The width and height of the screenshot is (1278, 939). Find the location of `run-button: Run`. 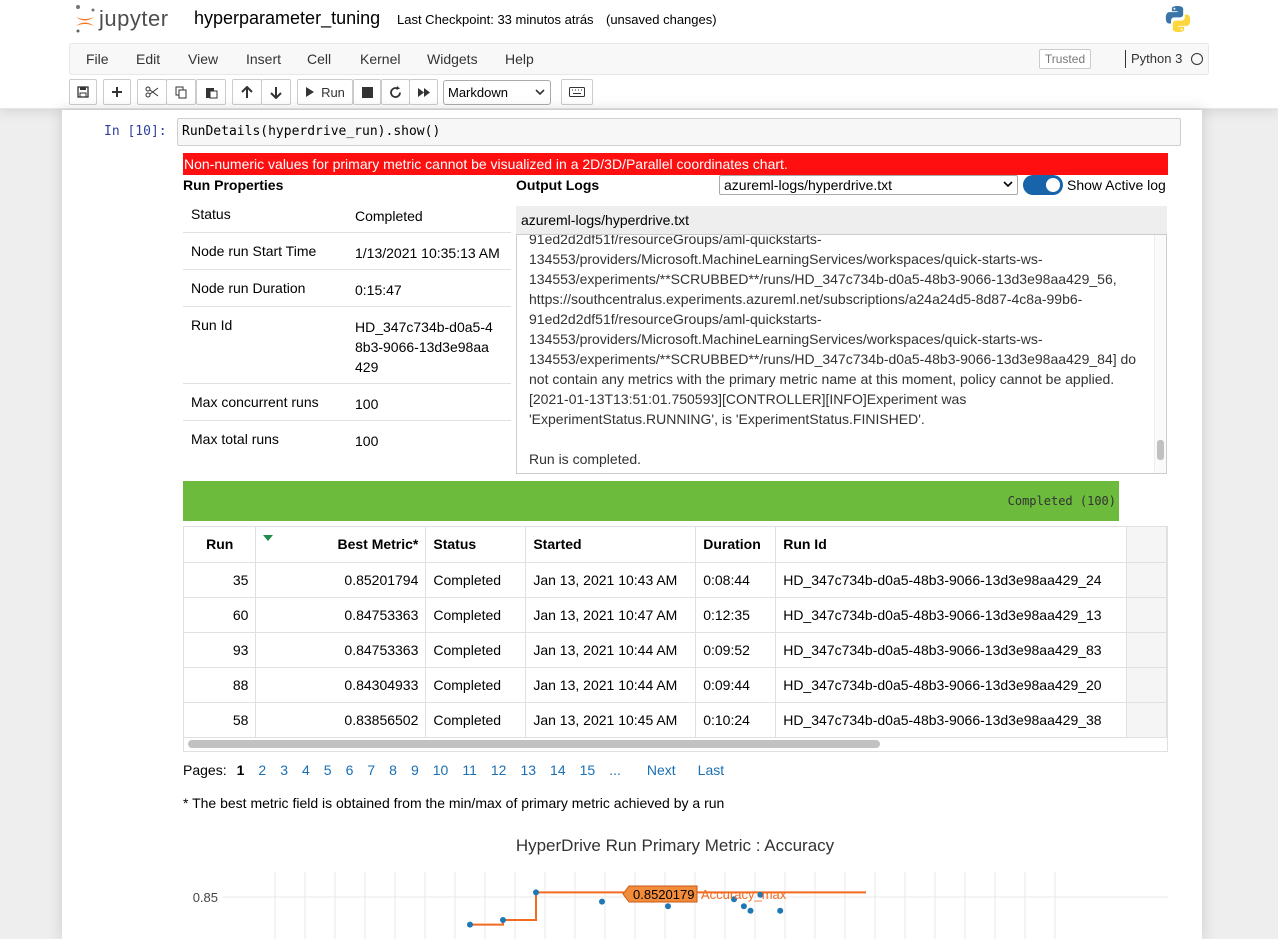

run-button: Run is located at coordinates (325, 92).